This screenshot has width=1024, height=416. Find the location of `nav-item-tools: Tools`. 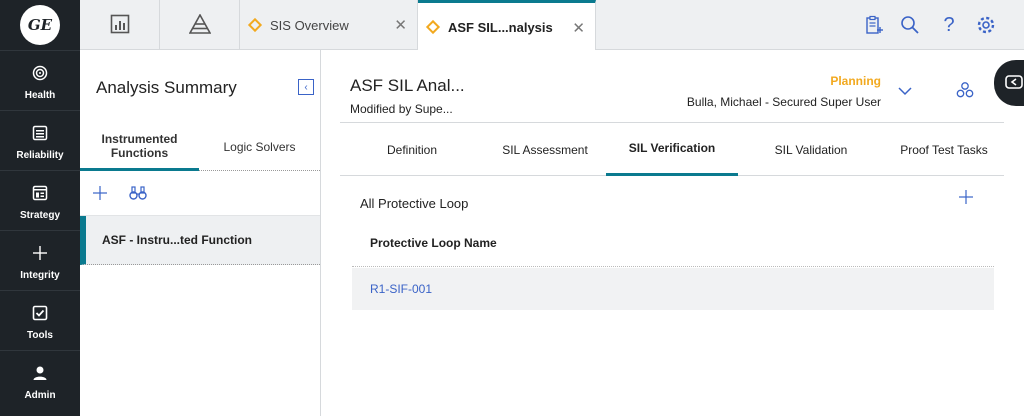

nav-item-tools: Tools is located at coordinates (40, 319).